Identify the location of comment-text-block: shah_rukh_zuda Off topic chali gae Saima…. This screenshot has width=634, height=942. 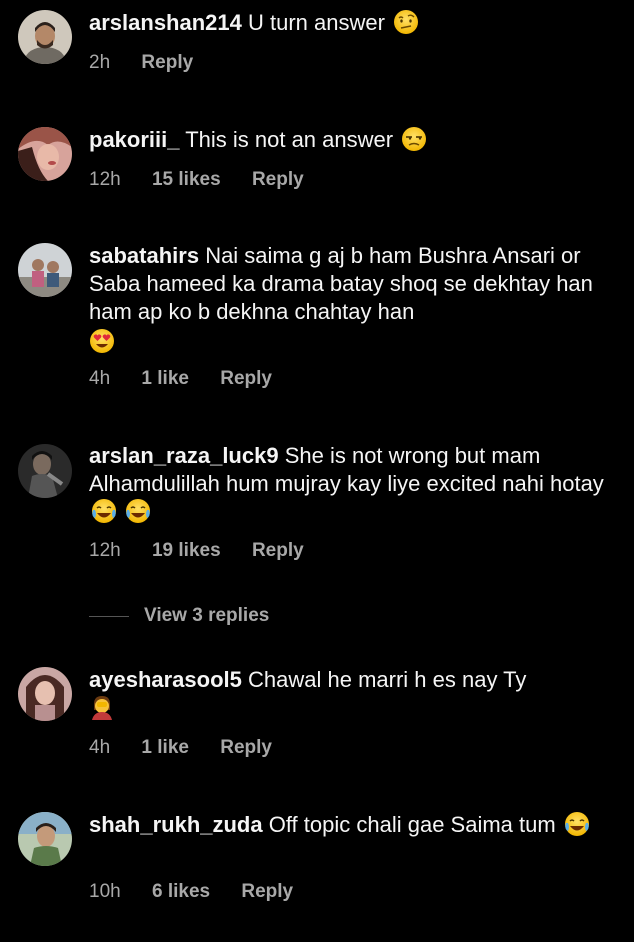
(354, 825).